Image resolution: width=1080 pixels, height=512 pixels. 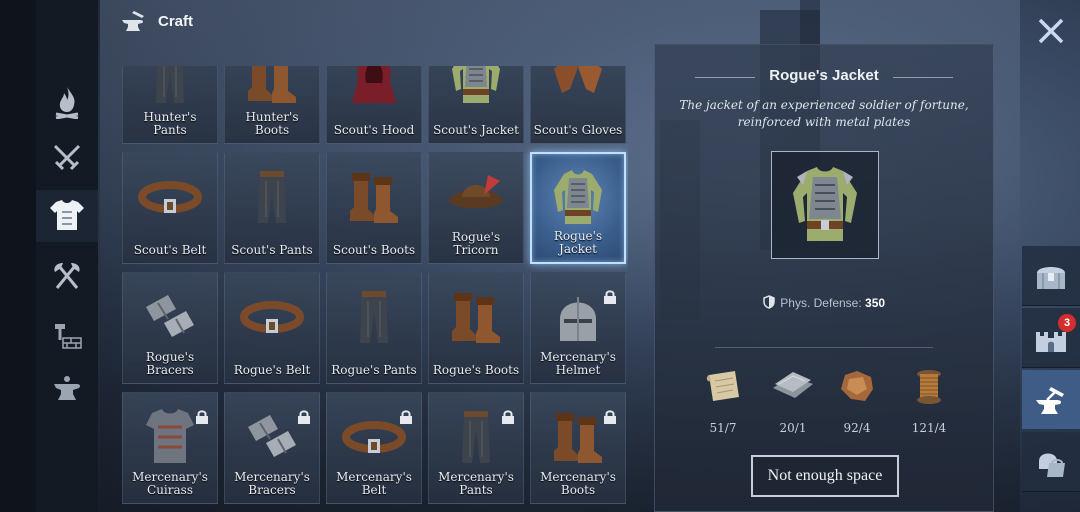 What do you see at coordinates (793, 428) in the screenshot?
I see `material-count: 20/1` at bounding box center [793, 428].